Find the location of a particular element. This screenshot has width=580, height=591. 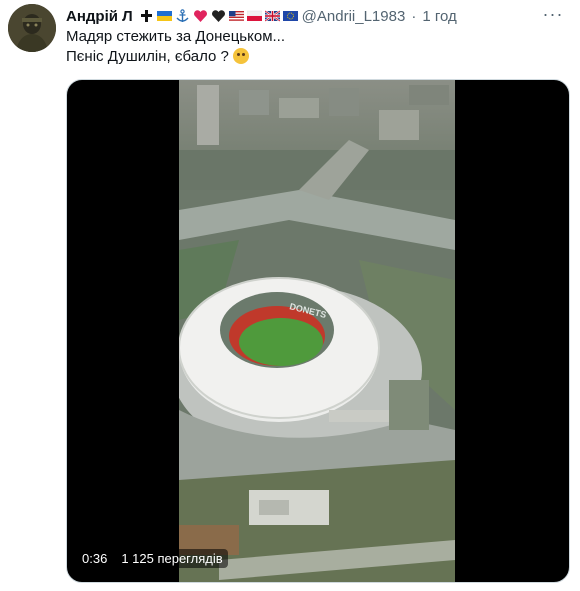

tweet-text-line-2: Пєніс Душилін, єбало ? is located at coordinates (175, 57).